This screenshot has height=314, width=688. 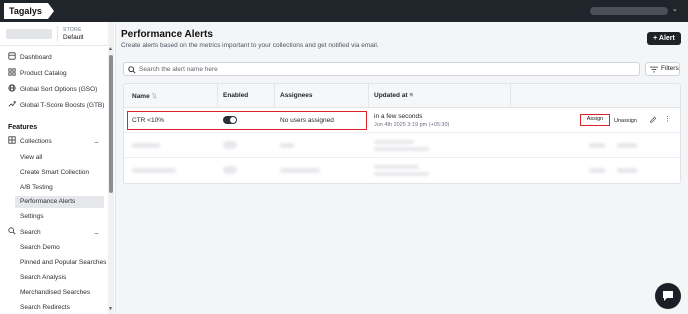 I want to click on sidebar-item-label: Collections, so click(x=36, y=141).